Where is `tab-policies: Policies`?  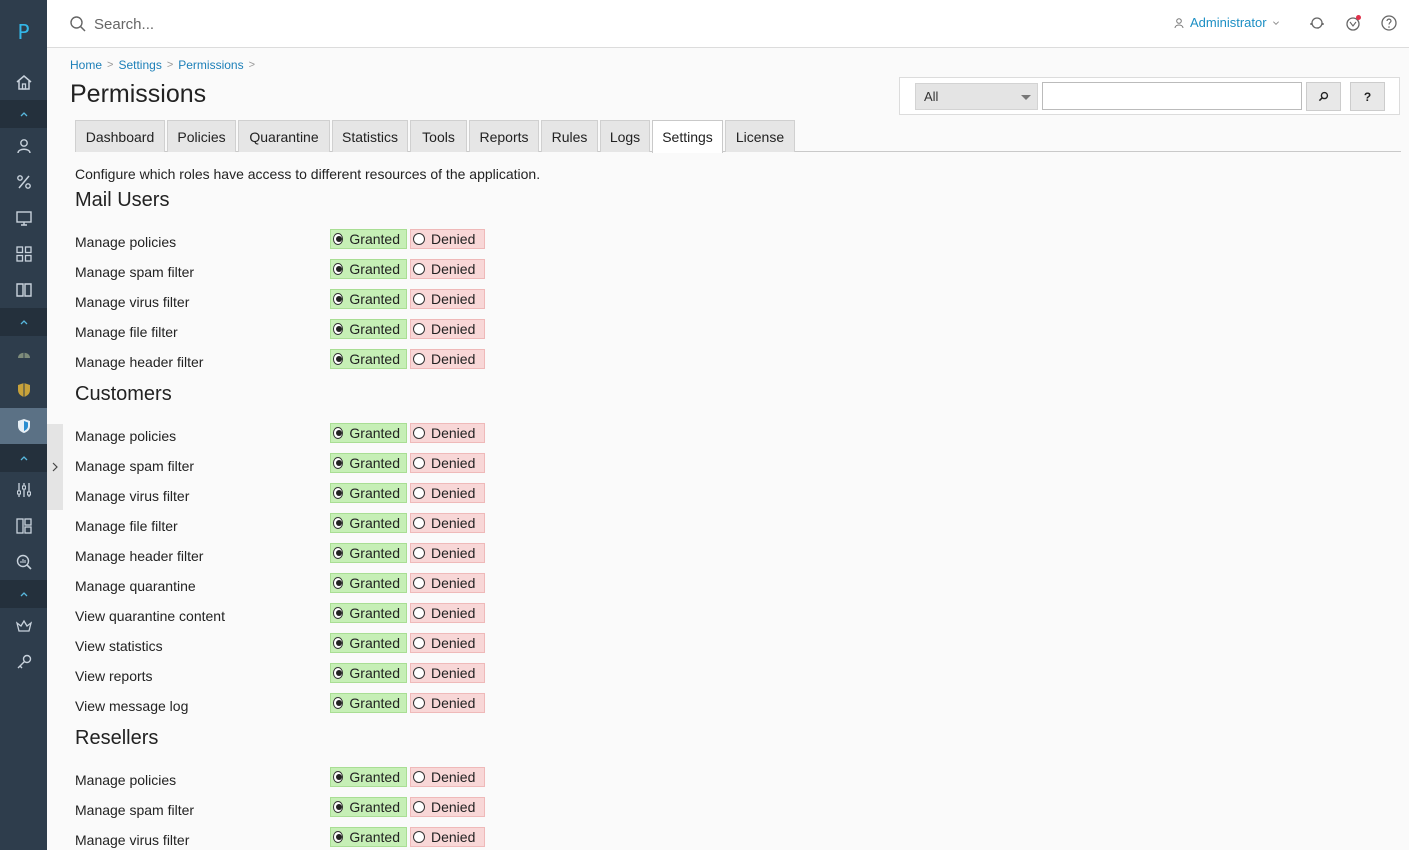 tab-policies: Policies is located at coordinates (201, 136).